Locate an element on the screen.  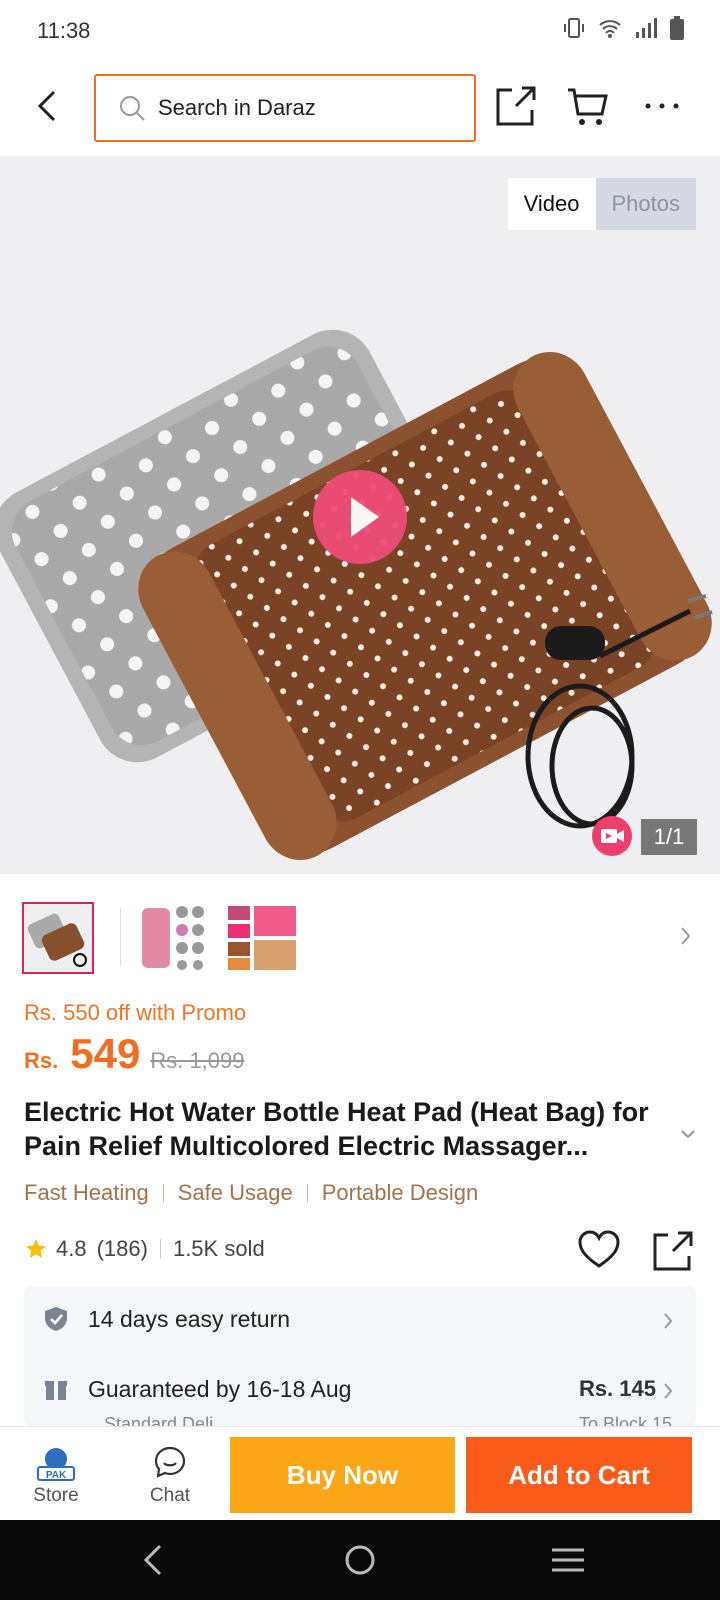
rating-row: 4.8 (186) 1.5K sold is located at coordinates (144, 1249).